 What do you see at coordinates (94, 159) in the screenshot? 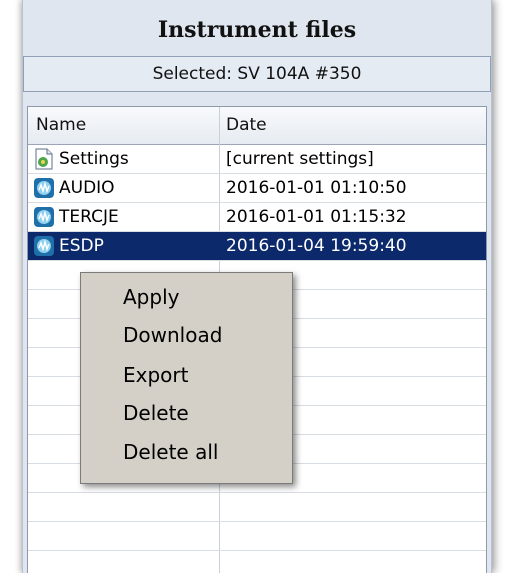
I see `file-name: Settings` at bounding box center [94, 159].